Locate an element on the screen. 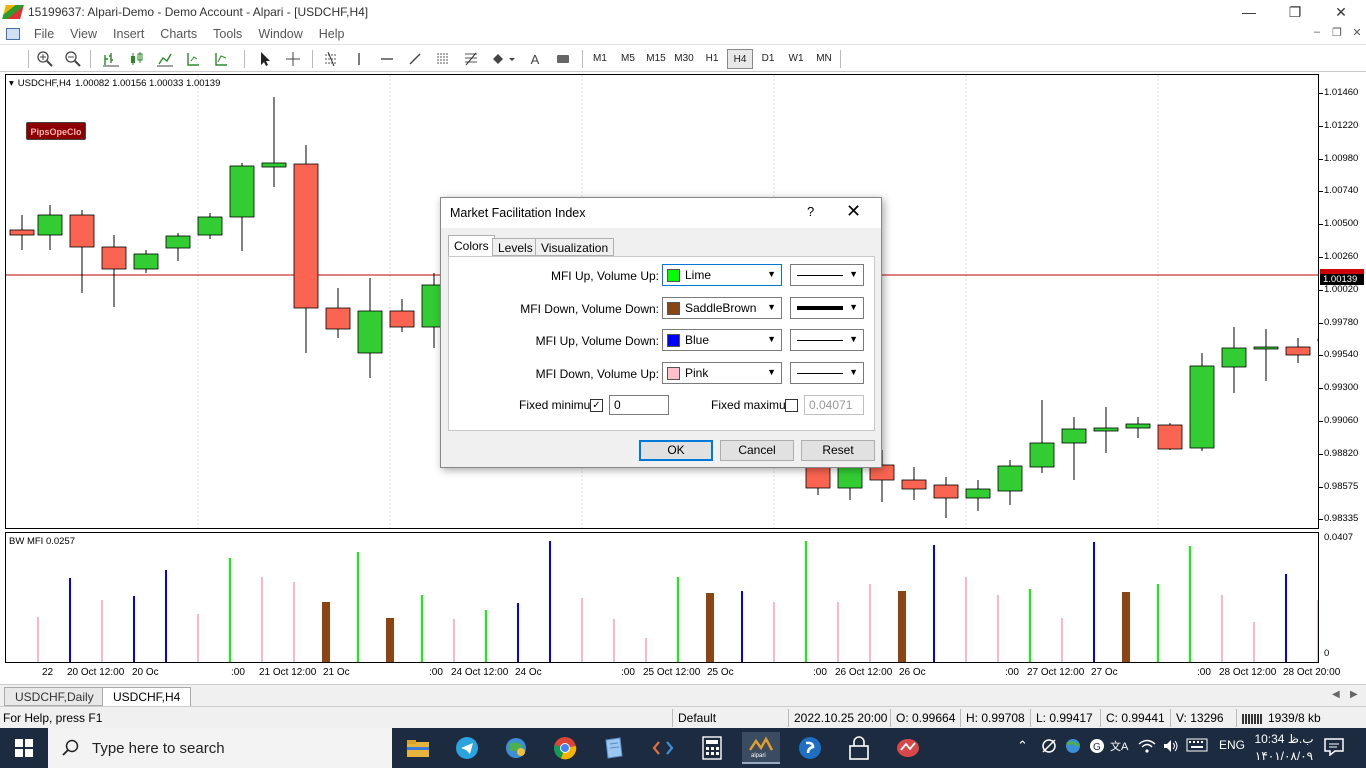 This screenshot has width=1366, height=768. tab-usdchf-h4: USDCHF,H4 is located at coordinates (147, 696).